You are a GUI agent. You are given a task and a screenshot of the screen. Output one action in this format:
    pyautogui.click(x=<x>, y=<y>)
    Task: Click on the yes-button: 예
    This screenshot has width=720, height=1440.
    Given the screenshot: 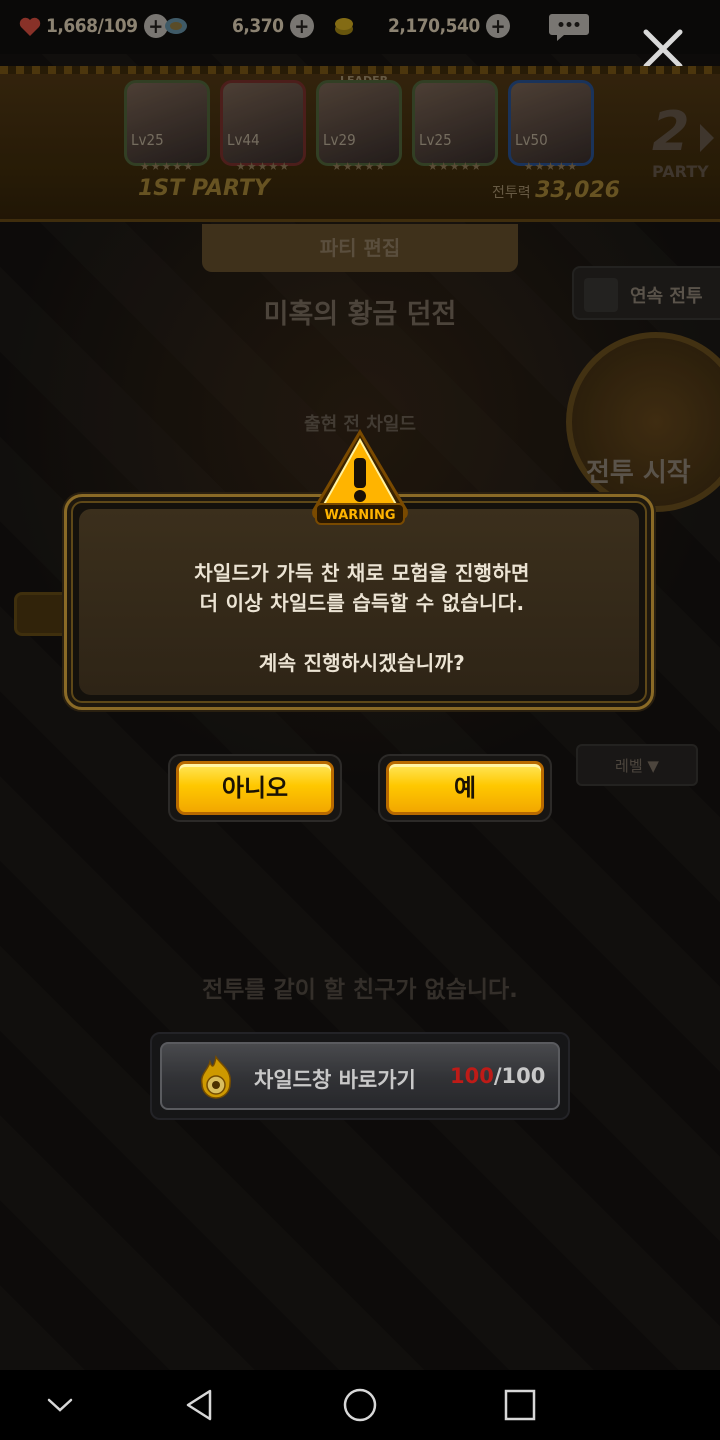 What is the action you would take?
    pyautogui.click(x=465, y=788)
    